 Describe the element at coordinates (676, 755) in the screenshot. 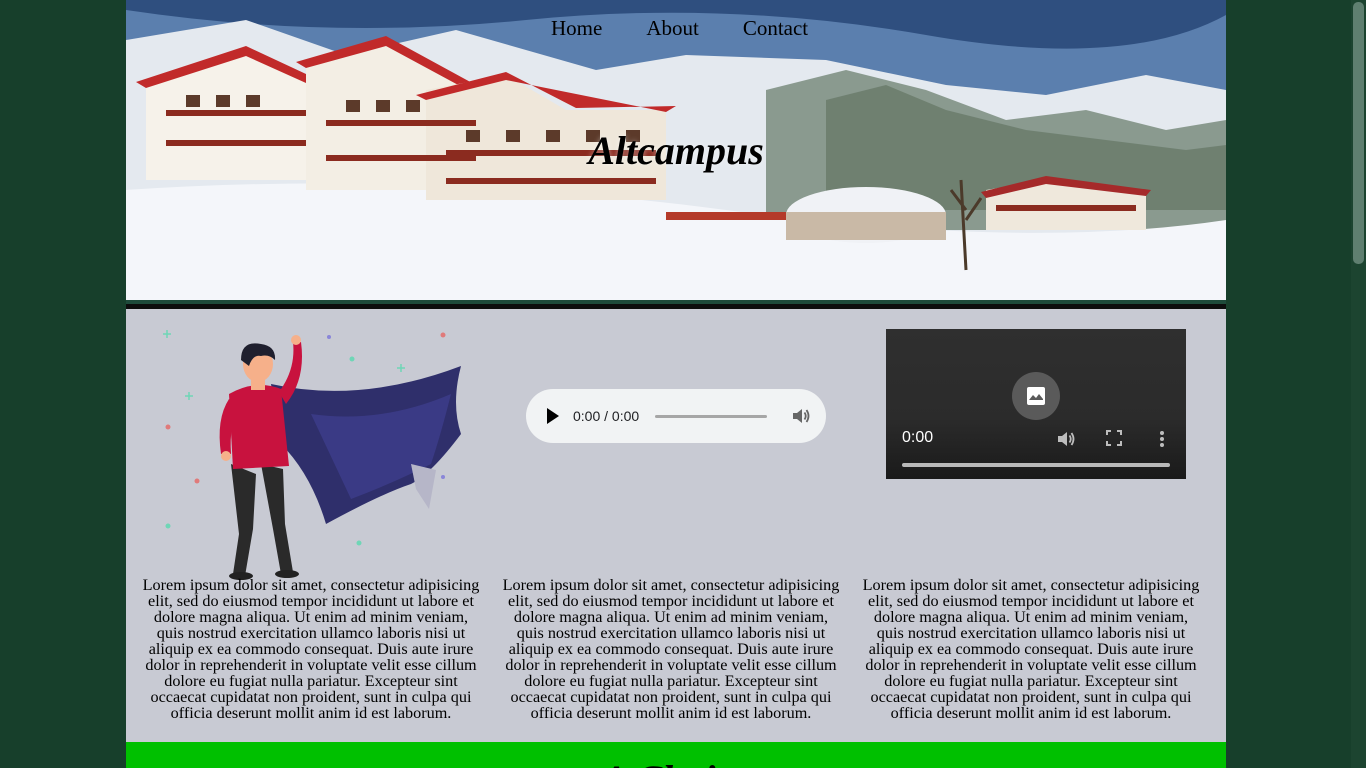

I see `choice-section: A Choice` at that location.